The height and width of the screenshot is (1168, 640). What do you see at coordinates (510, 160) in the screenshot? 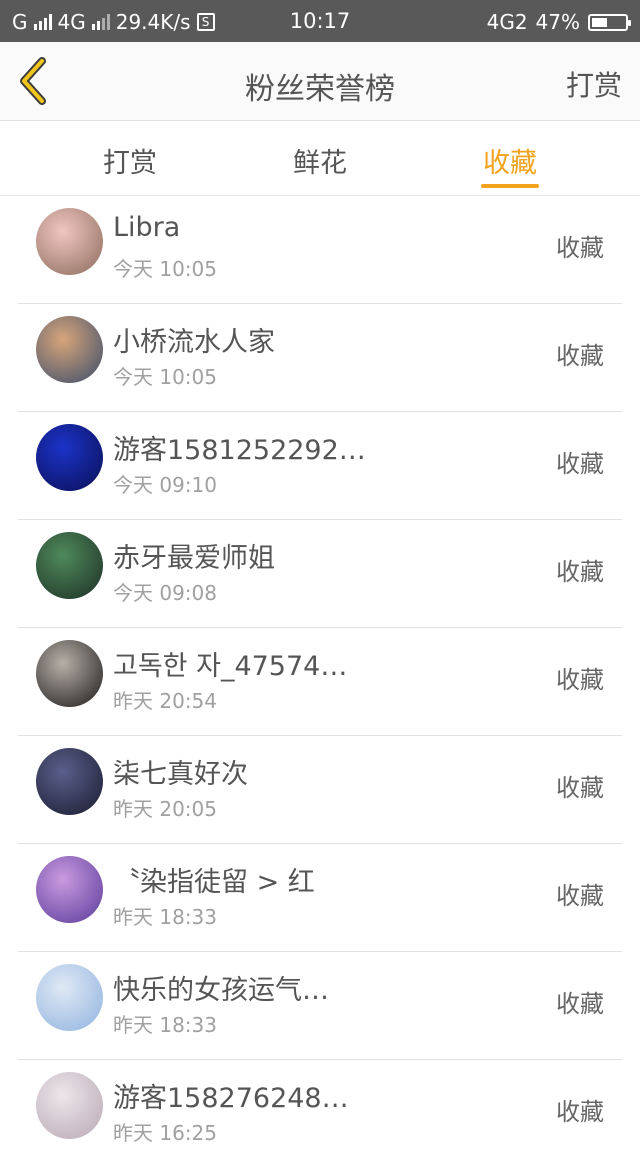
I see `tab-favorites: 收藏` at bounding box center [510, 160].